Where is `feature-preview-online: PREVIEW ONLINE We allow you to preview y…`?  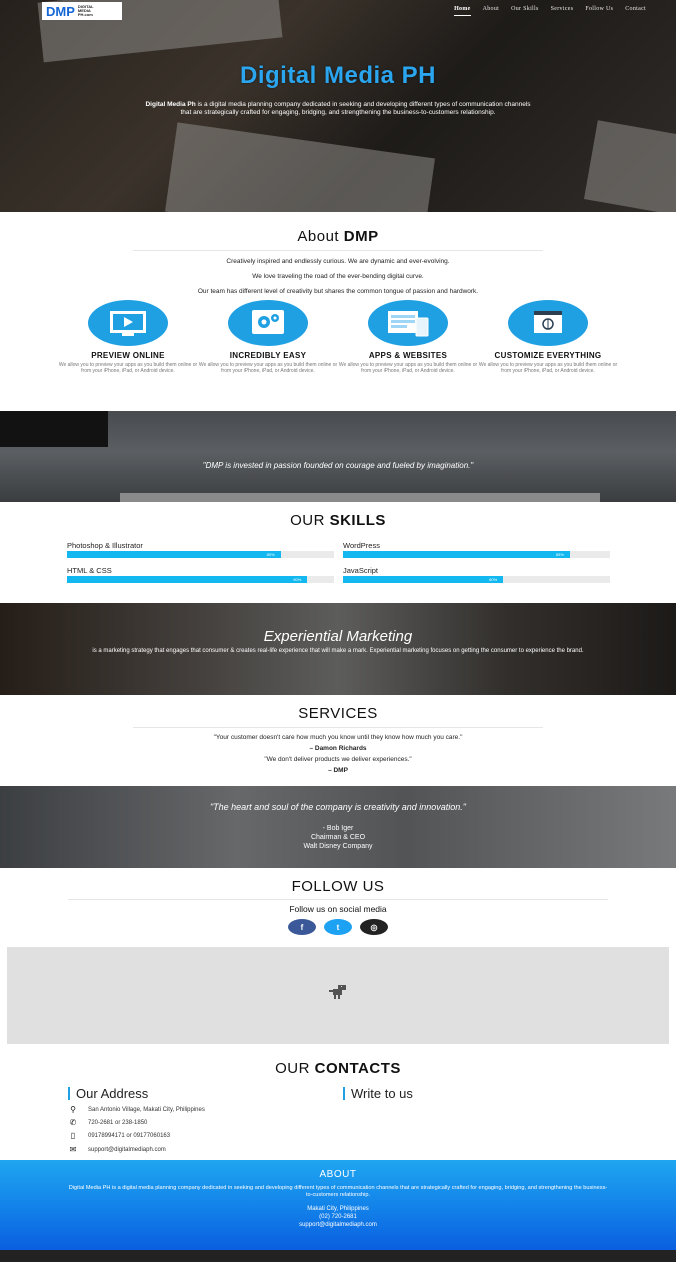
feature-preview-online: PREVIEW ONLINE We allow you to preview y… is located at coordinates (128, 337).